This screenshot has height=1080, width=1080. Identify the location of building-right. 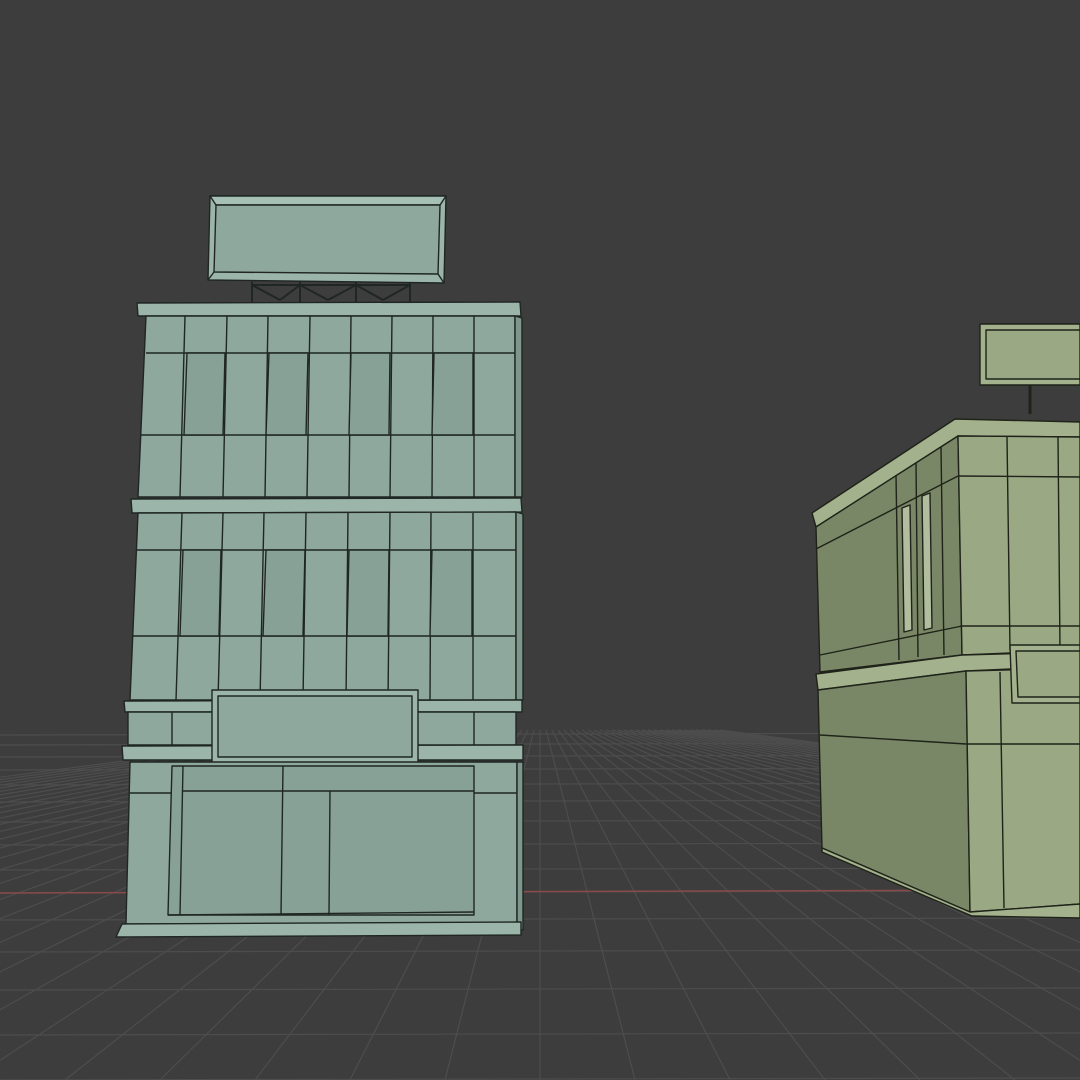
(945, 621).